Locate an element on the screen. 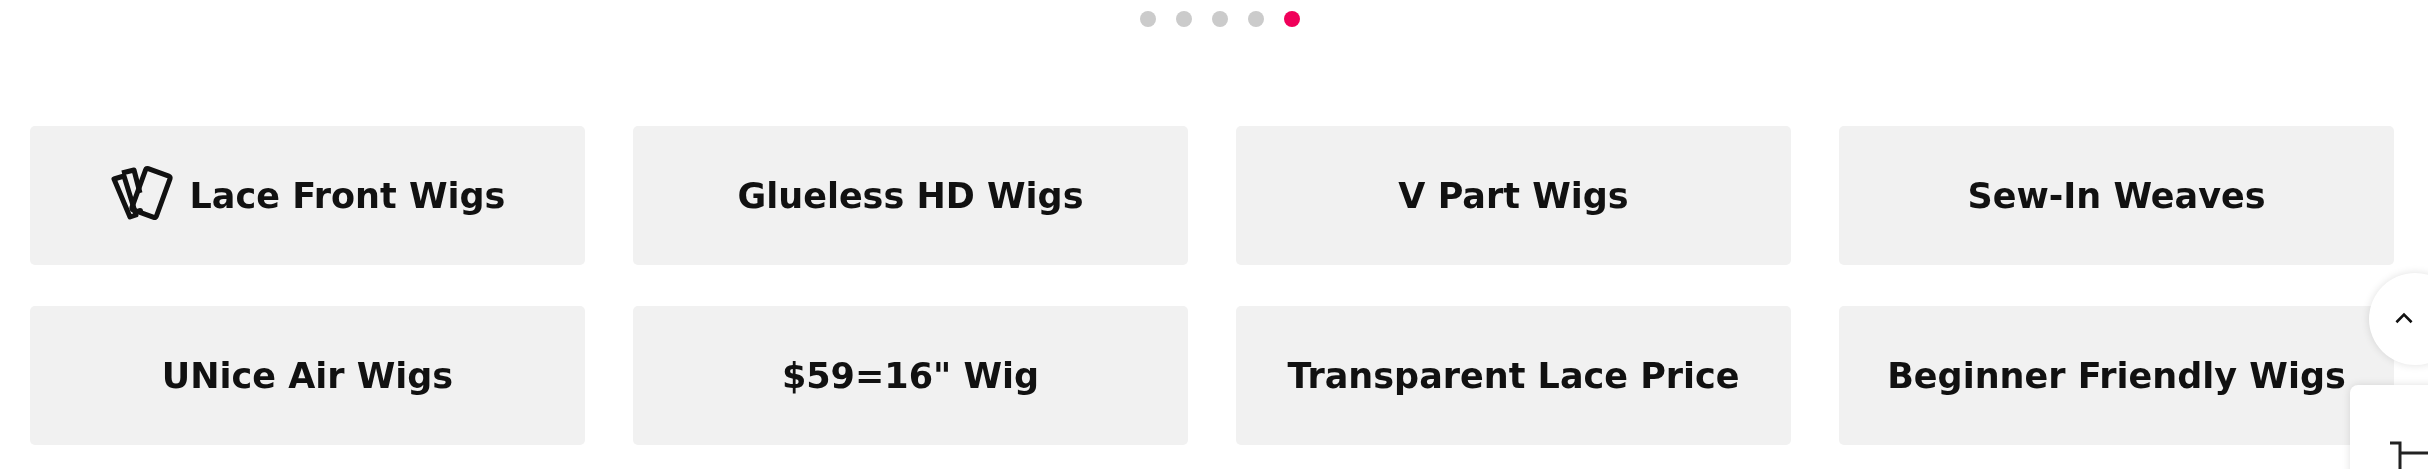  category-link: UNice Air Wigs is located at coordinates (307, 375).